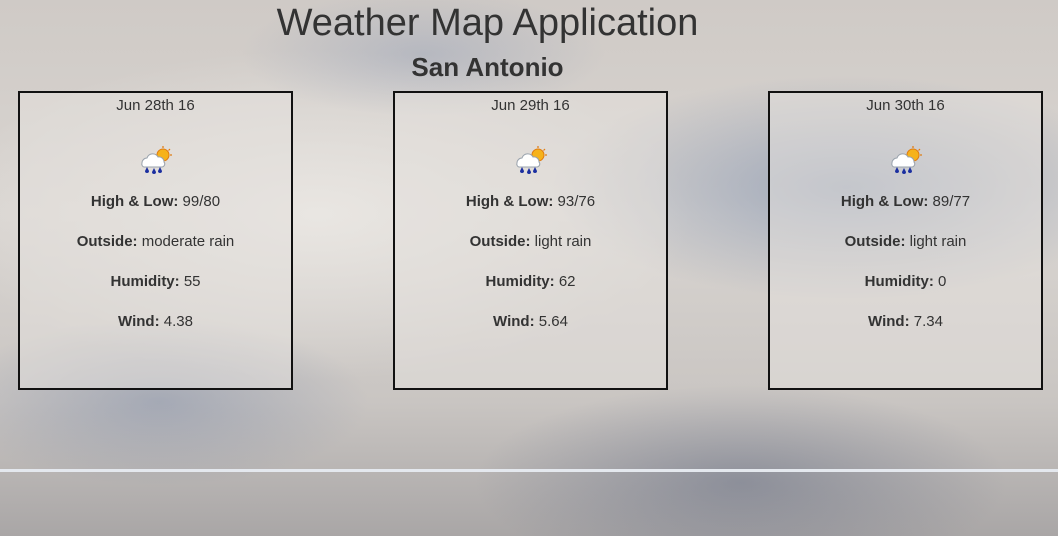  I want to click on high-low-row: High & Low: 89/77, so click(905, 202).